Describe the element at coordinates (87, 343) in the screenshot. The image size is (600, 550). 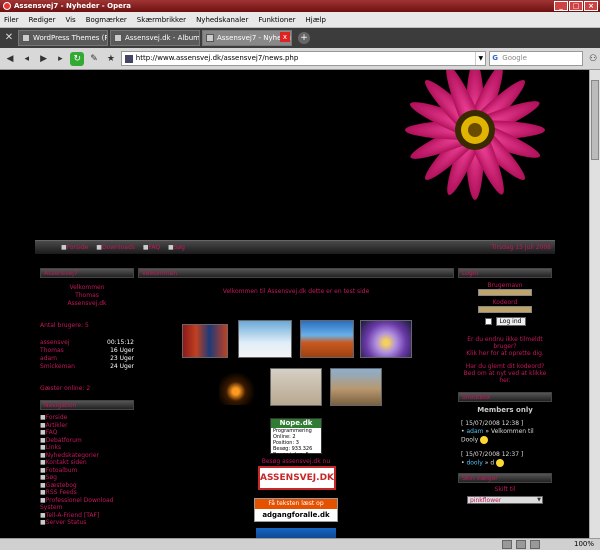
I see `list-item: assensvej 00:15:12` at that location.